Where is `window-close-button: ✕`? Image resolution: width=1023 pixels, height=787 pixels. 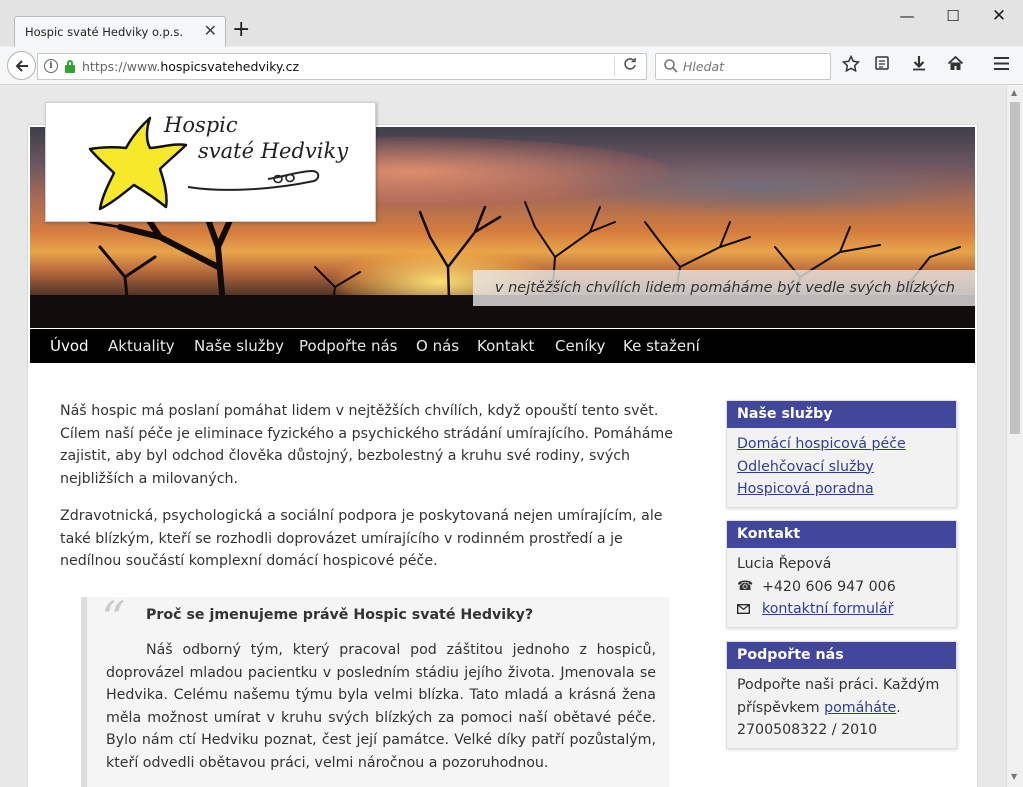
window-close-button: ✕ is located at coordinates (999, 16).